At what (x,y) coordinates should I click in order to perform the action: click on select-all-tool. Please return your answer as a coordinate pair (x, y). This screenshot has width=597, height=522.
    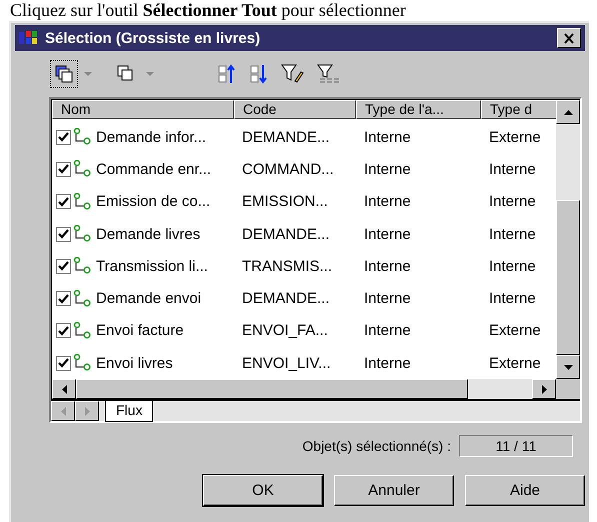
    Looking at the image, I should click on (64, 74).